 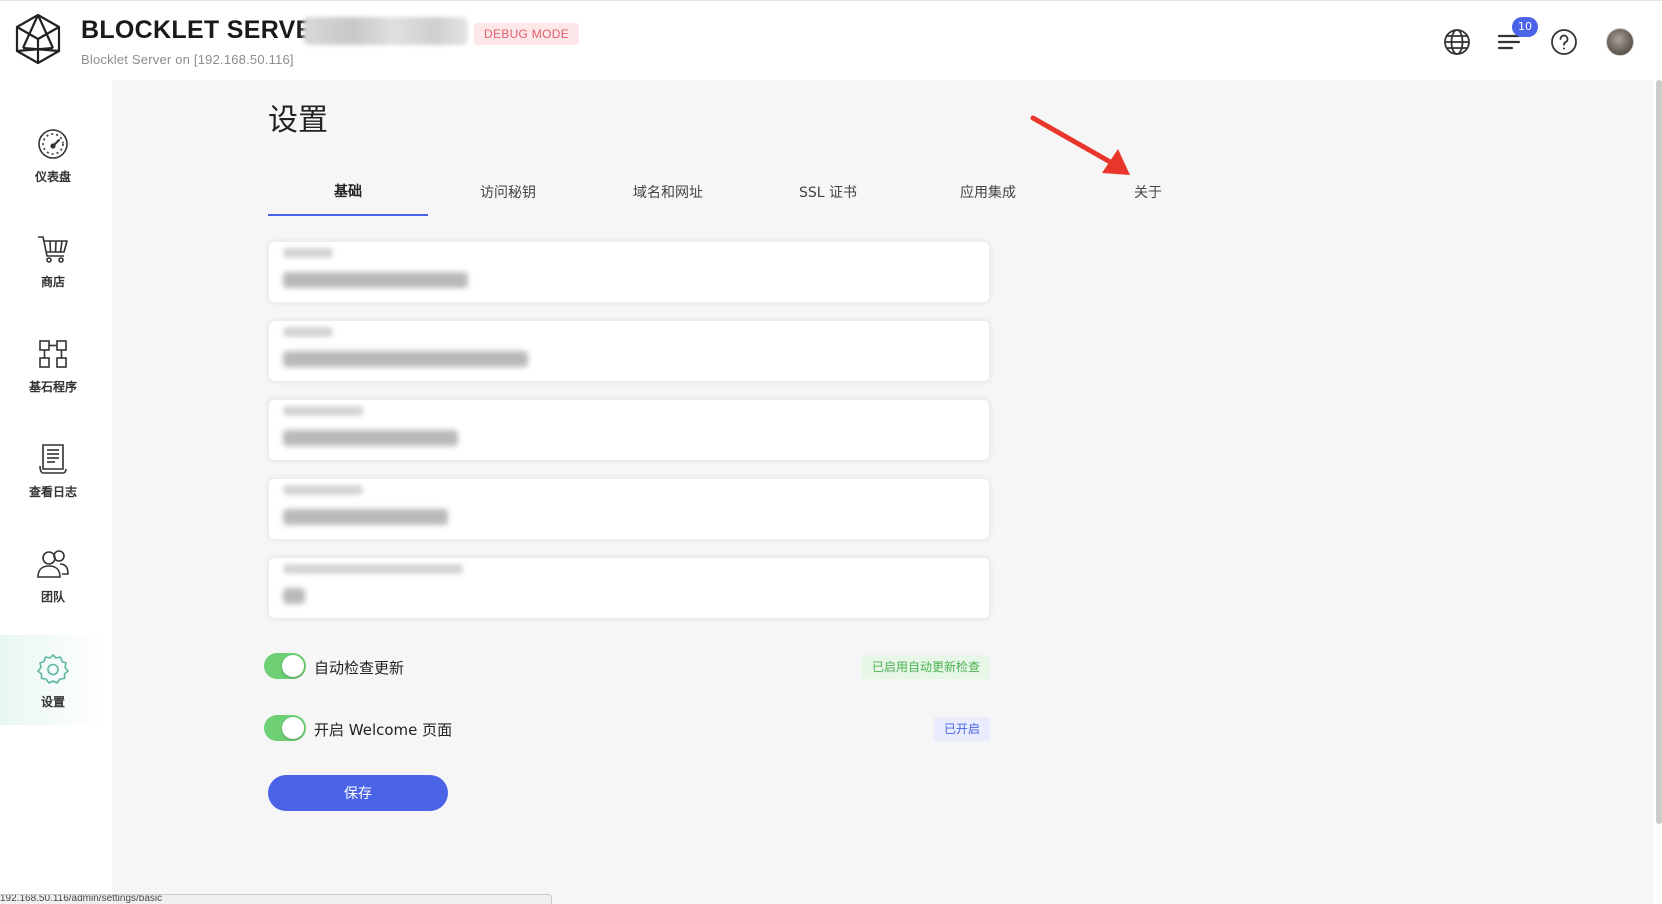 I want to click on page-title: 设置, so click(x=298, y=120).